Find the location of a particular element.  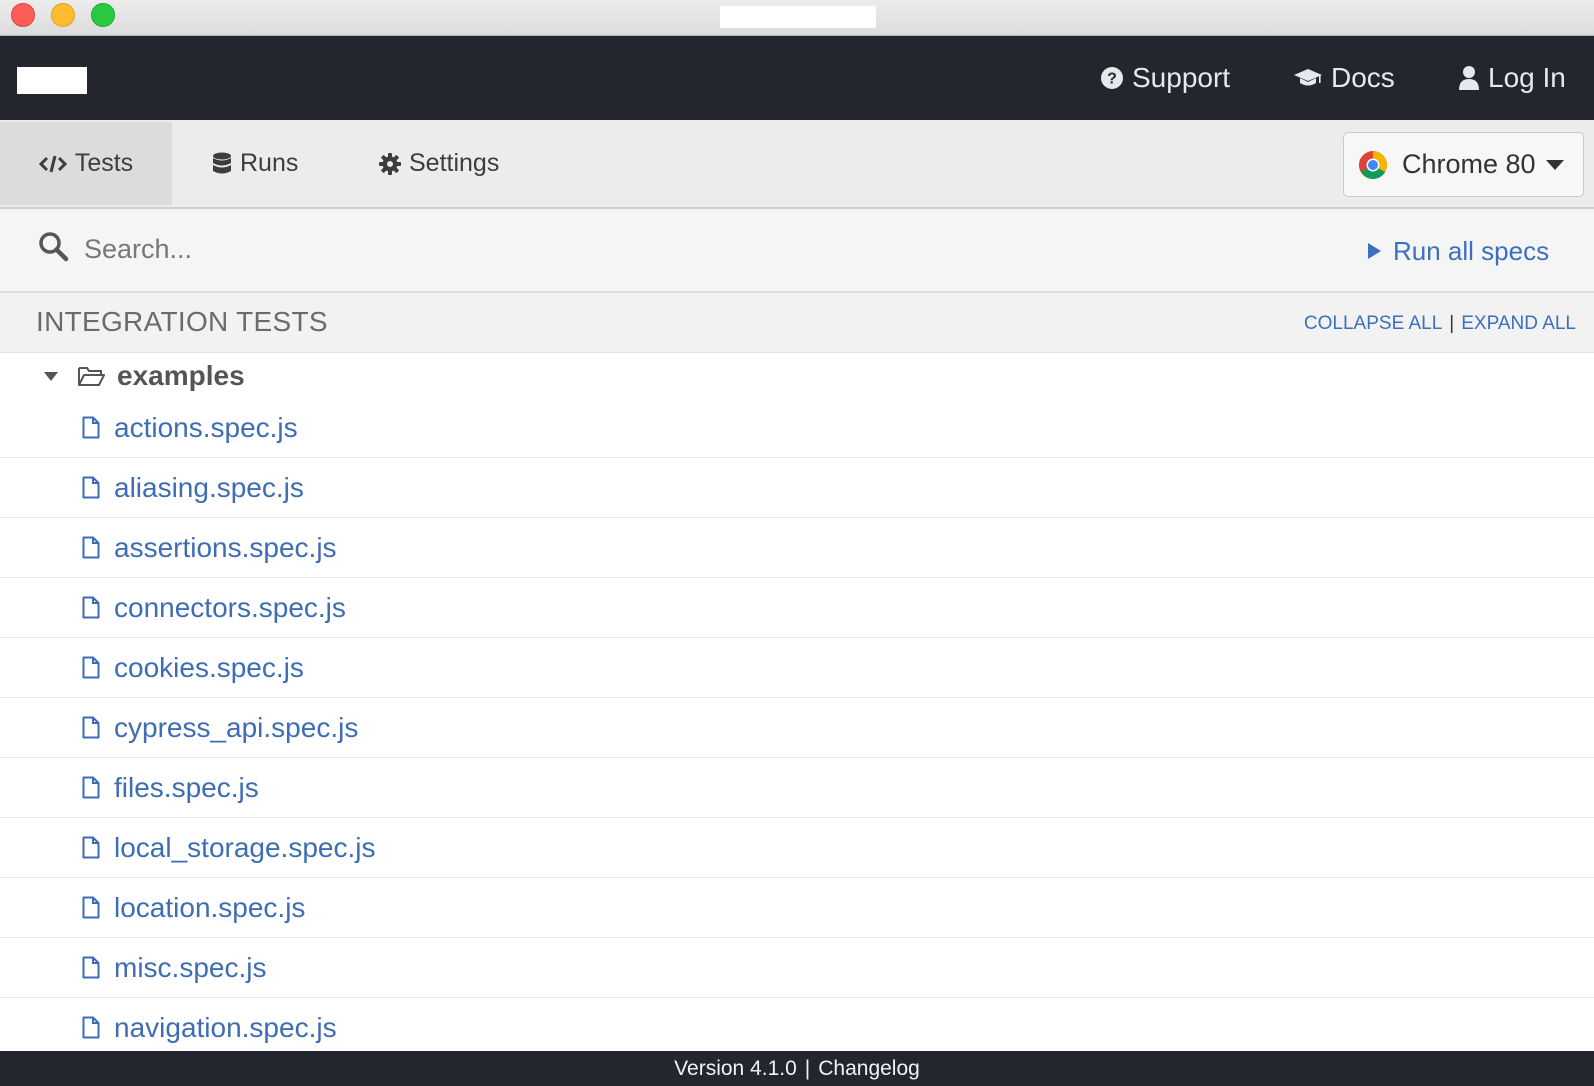

question-circle-icon: ? is located at coordinates (1112, 78).